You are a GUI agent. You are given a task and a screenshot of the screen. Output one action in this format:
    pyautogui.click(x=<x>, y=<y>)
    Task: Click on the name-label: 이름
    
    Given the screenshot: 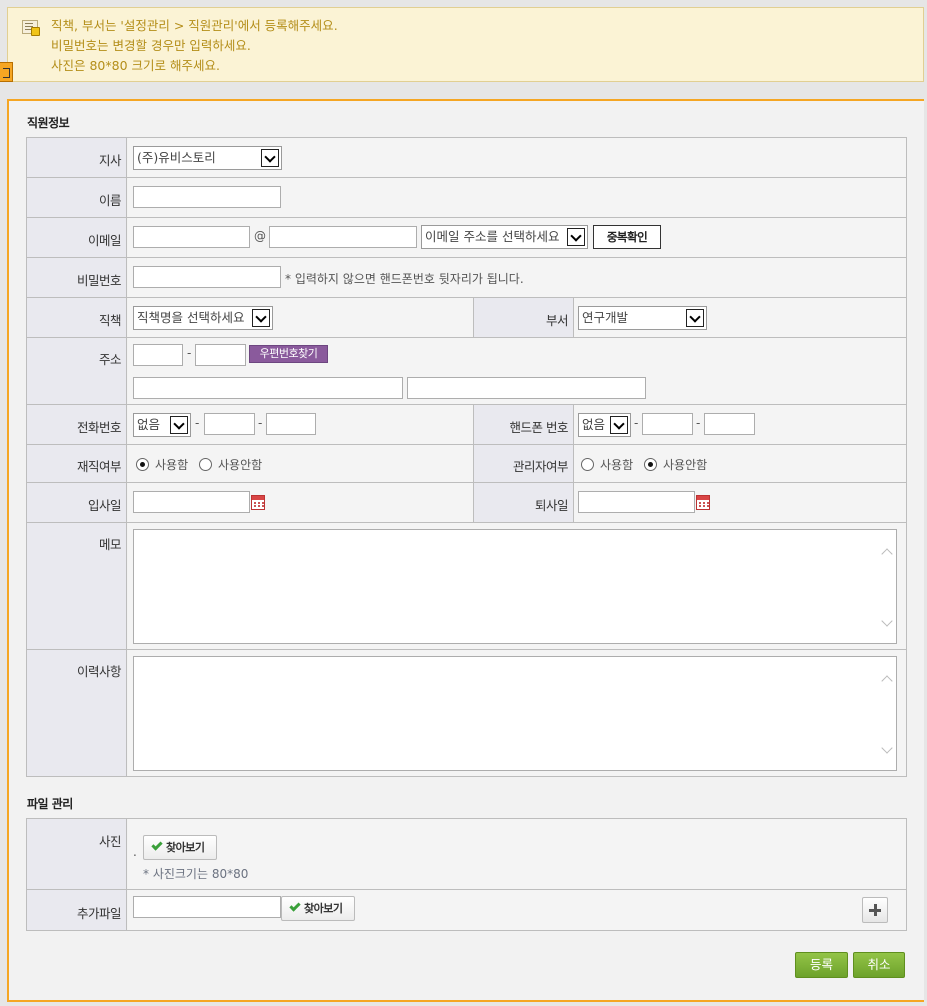 What is the action you would take?
    pyautogui.click(x=110, y=200)
    